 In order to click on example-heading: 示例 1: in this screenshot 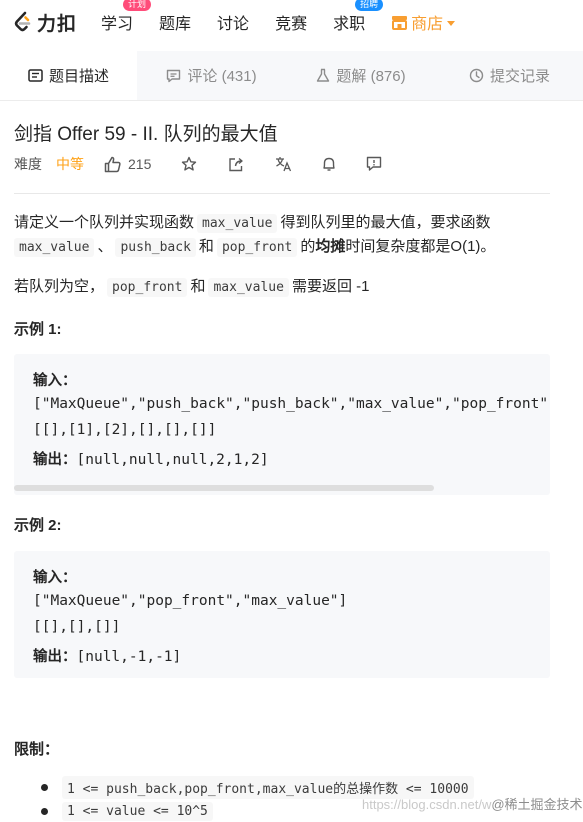, I will do `click(38, 329)`.